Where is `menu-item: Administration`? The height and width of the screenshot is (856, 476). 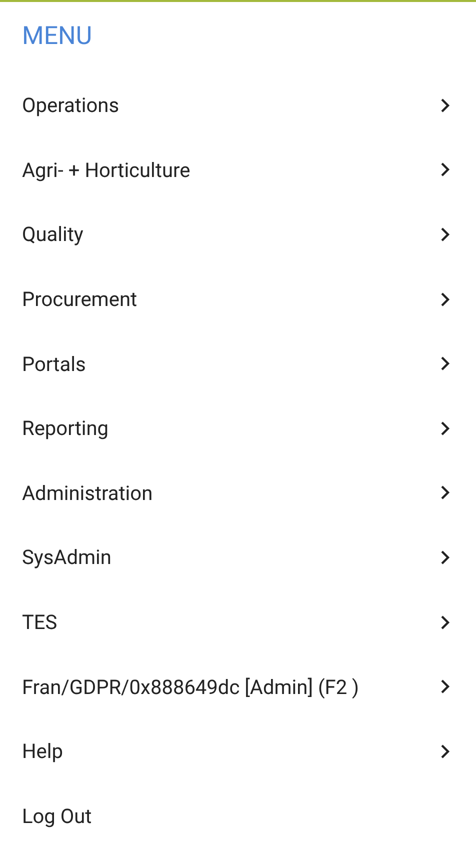 menu-item: Administration is located at coordinates (238, 493).